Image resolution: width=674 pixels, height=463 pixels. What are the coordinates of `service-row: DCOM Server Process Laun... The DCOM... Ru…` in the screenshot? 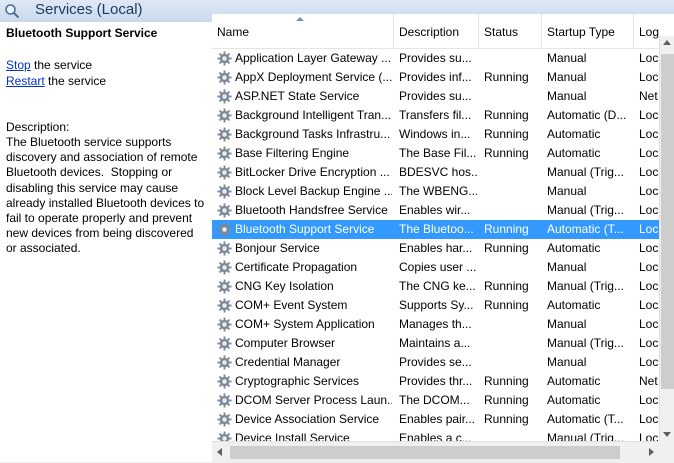 It's located at (436, 400).